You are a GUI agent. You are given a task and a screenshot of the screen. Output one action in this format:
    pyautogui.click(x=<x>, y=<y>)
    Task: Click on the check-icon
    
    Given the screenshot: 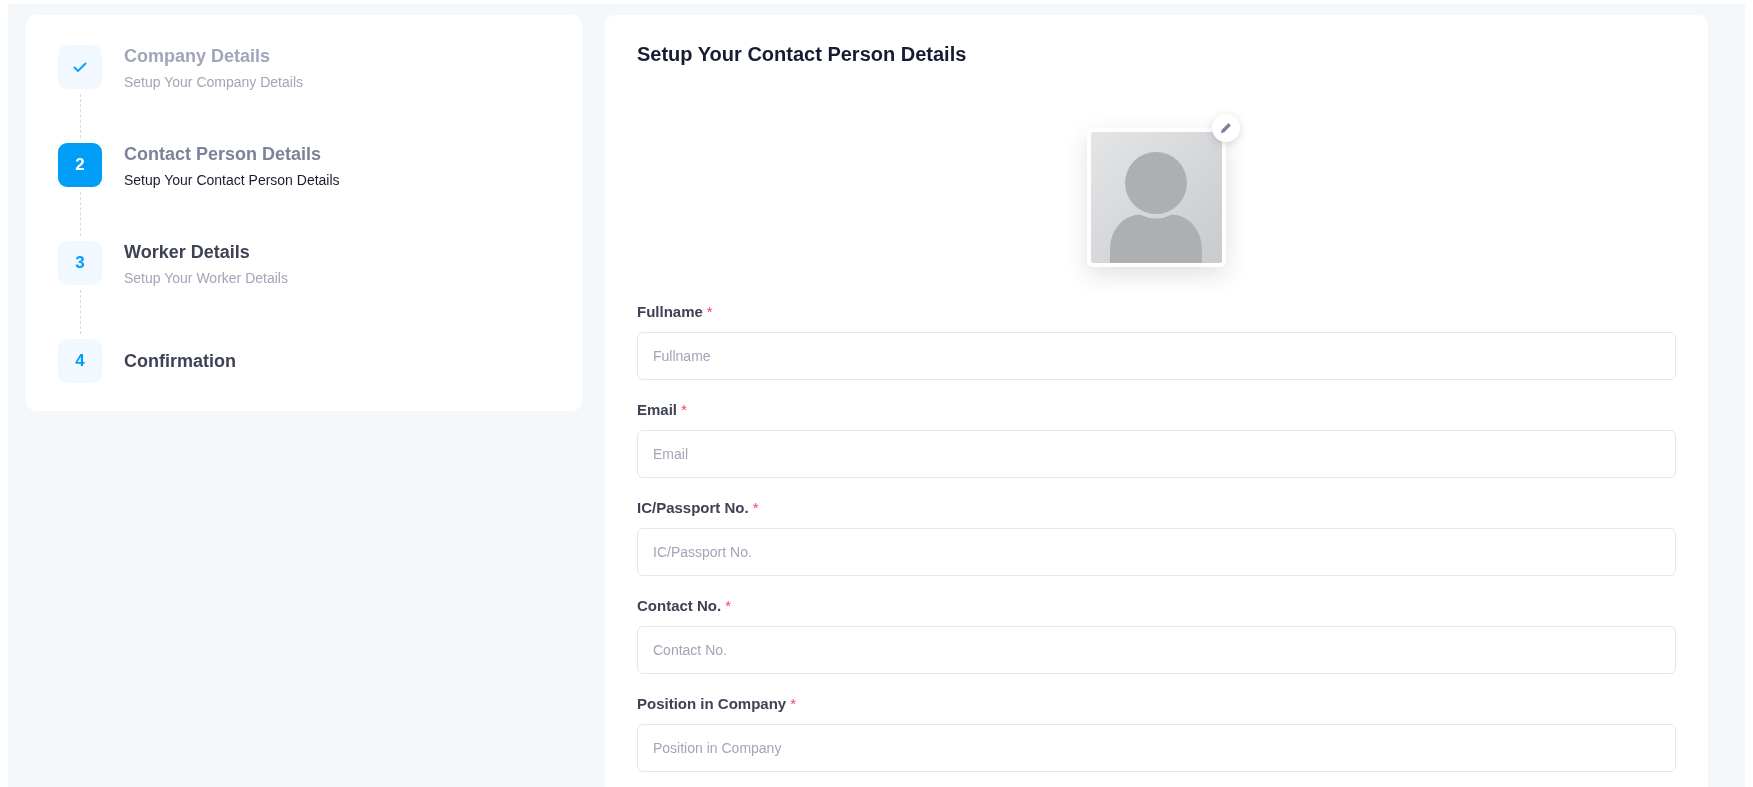 What is the action you would take?
    pyautogui.click(x=80, y=67)
    